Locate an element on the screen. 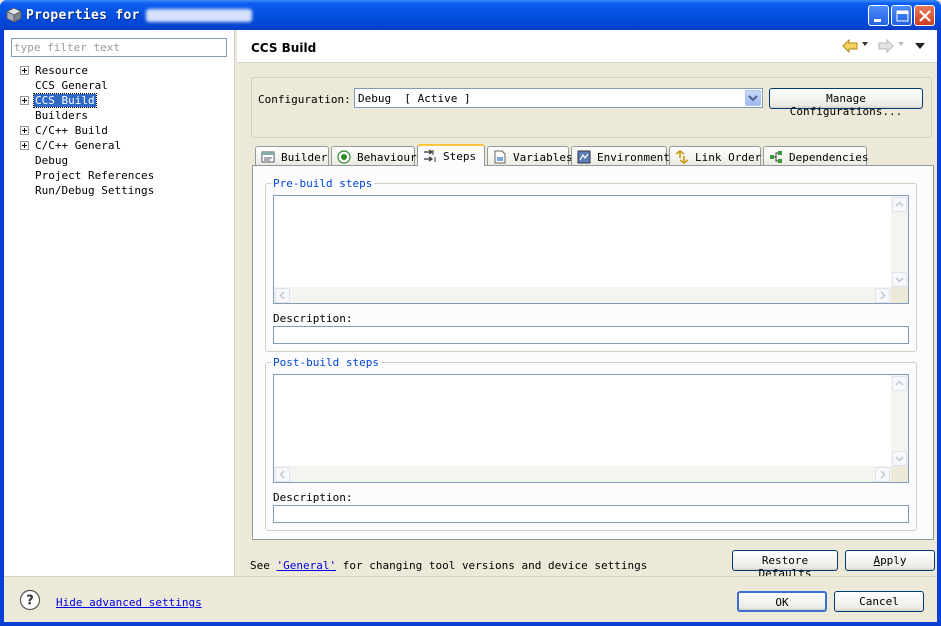 Image resolution: width=941 pixels, height=626 pixels. post-build-steps-textarea is located at coordinates (591, 428).